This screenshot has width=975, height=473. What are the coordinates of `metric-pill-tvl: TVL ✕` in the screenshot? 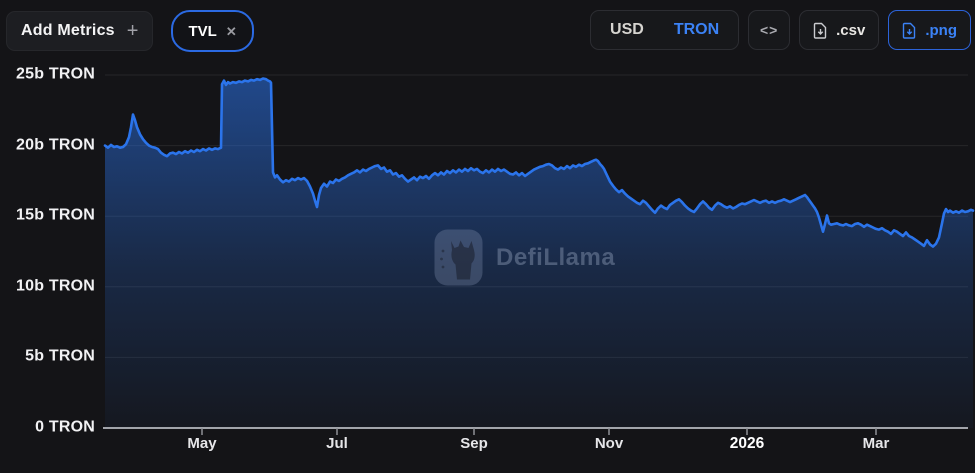 It's located at (212, 31).